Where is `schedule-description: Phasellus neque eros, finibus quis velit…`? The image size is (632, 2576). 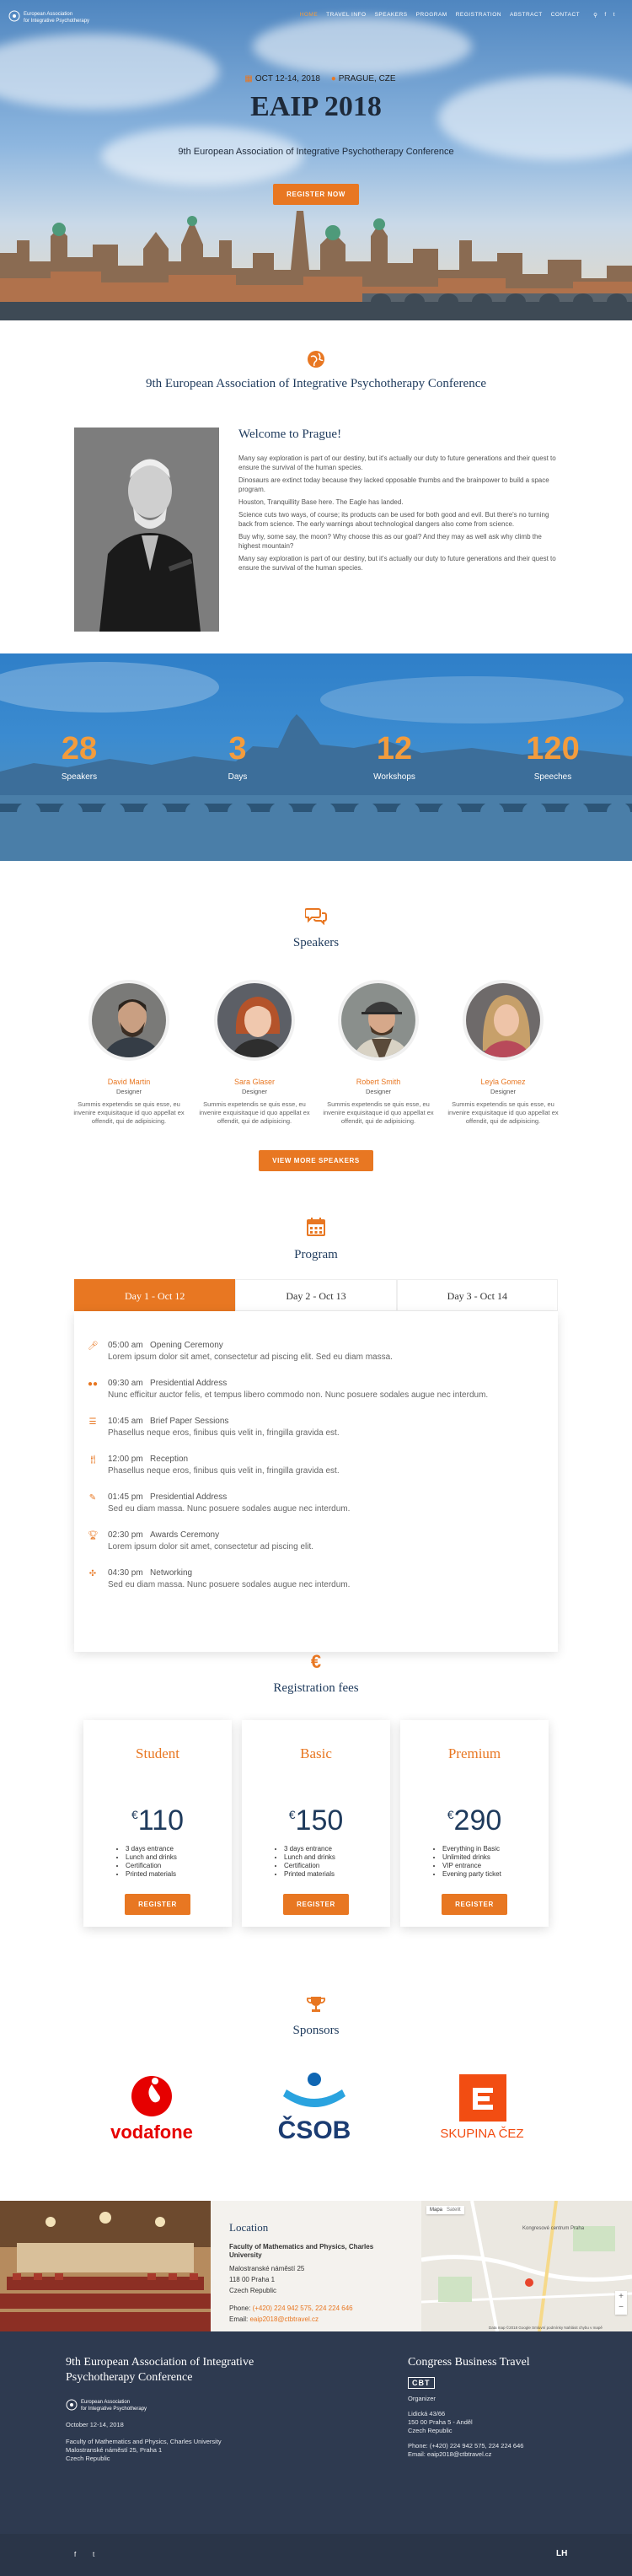 schedule-description: Phasellus neque eros, finibus quis velit… is located at coordinates (224, 1471).